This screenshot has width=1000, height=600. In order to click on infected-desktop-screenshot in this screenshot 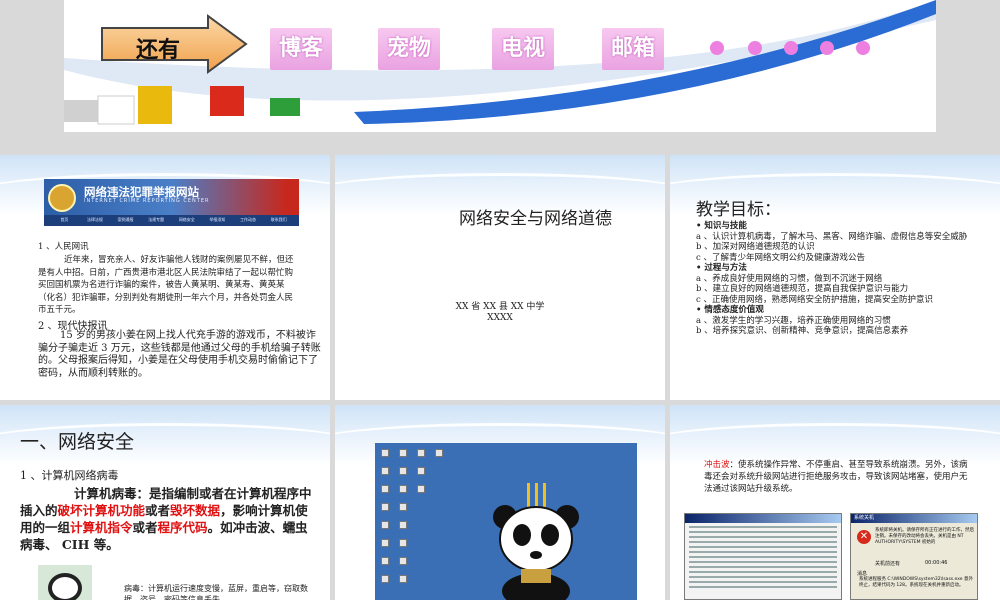, I will do `click(506, 521)`.